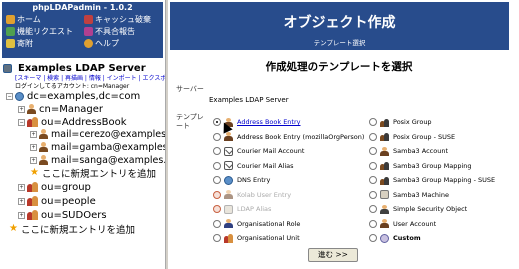 The width and height of the screenshot is (519, 269). Describe the element at coordinates (241, 180) in the screenshot. I see `template-option: DNS Entry` at that location.